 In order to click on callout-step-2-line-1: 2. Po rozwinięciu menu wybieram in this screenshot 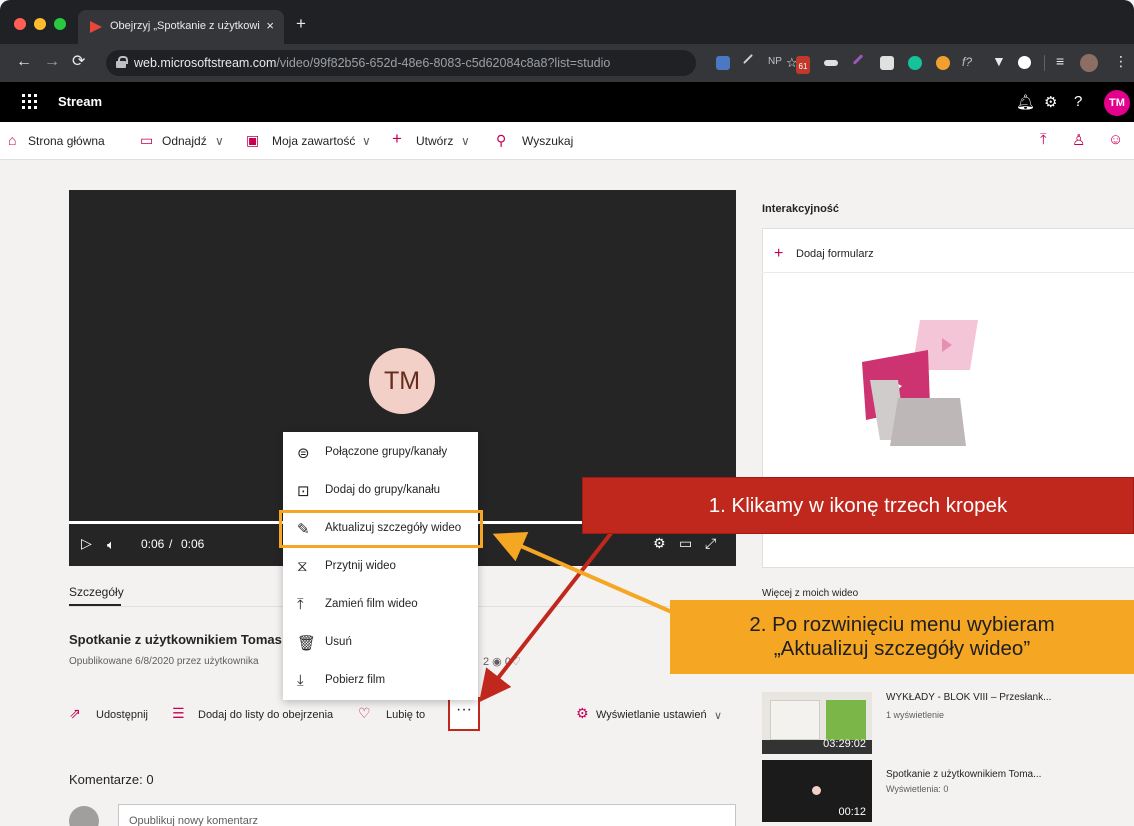, I will do `click(902, 624)`.